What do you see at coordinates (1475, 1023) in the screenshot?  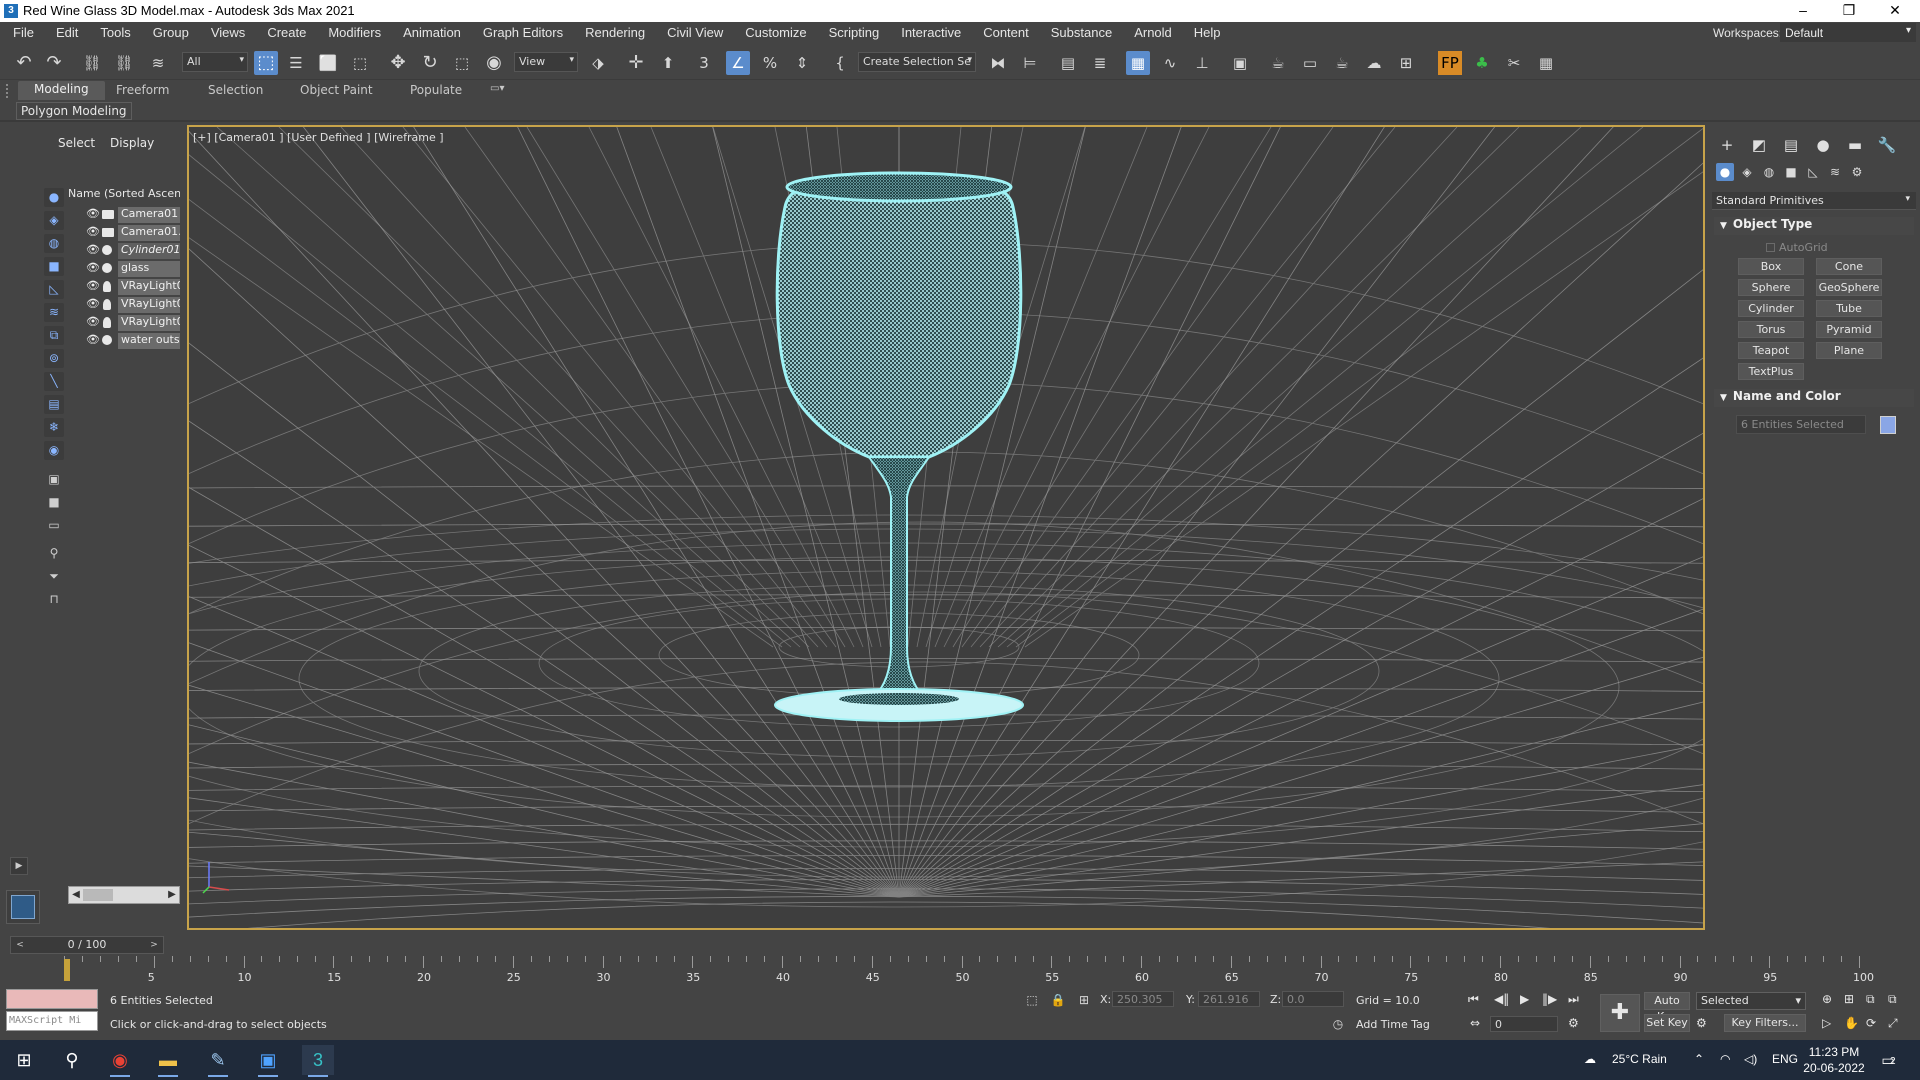 I see `key-mode-toggle-icon: ⇔` at bounding box center [1475, 1023].